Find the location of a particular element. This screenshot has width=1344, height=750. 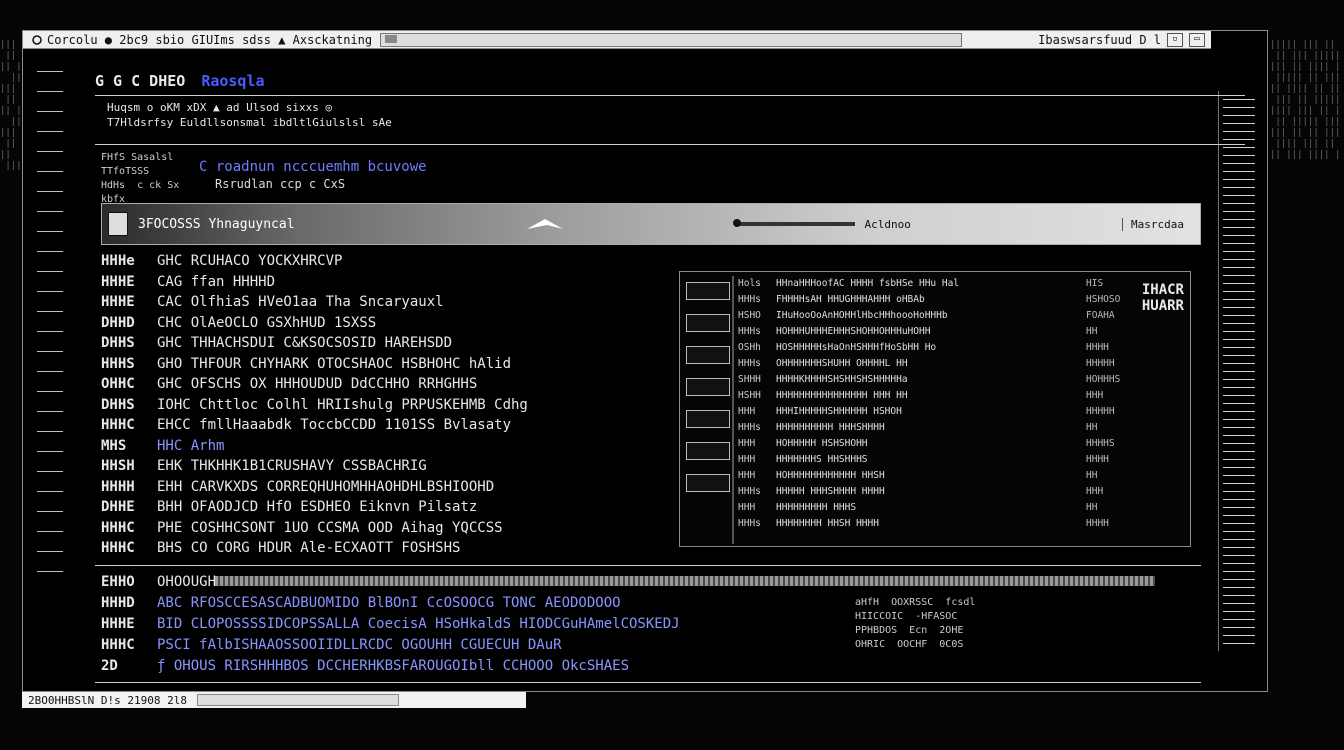

list-item-text: EHH CARVKXDS CORREQHUHOMHHAOHDHLBSHIOOHD is located at coordinates (326, 486).